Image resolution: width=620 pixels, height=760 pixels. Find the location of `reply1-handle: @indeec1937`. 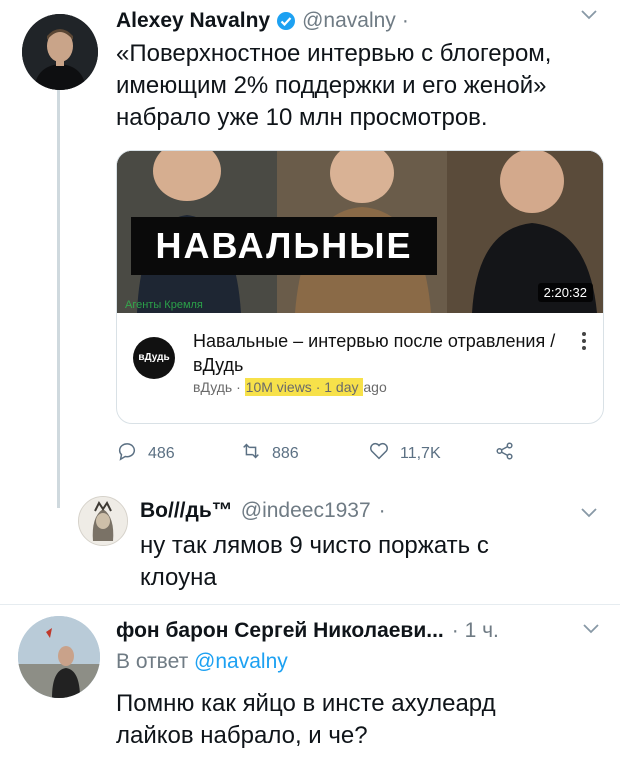

reply1-handle: @indeec1937 is located at coordinates (306, 511).